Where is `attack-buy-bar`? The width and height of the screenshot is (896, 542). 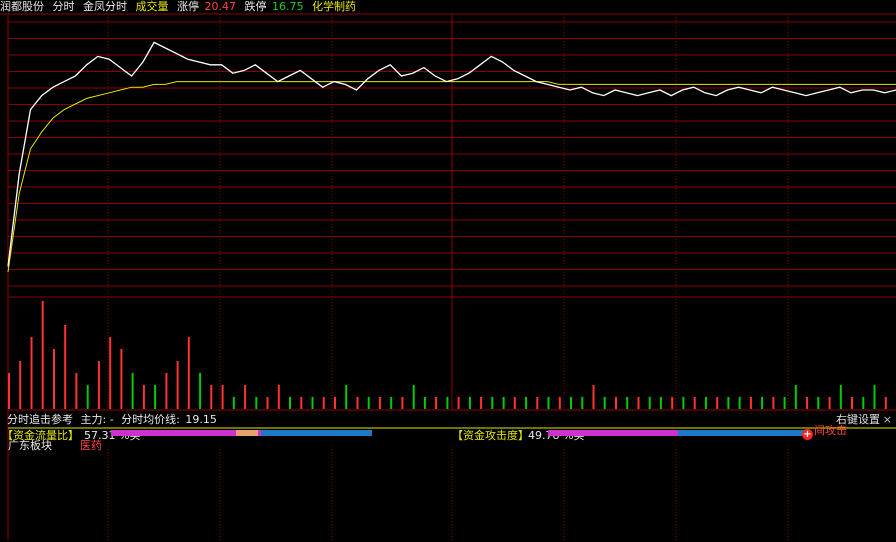 attack-buy-bar is located at coordinates (613, 433).